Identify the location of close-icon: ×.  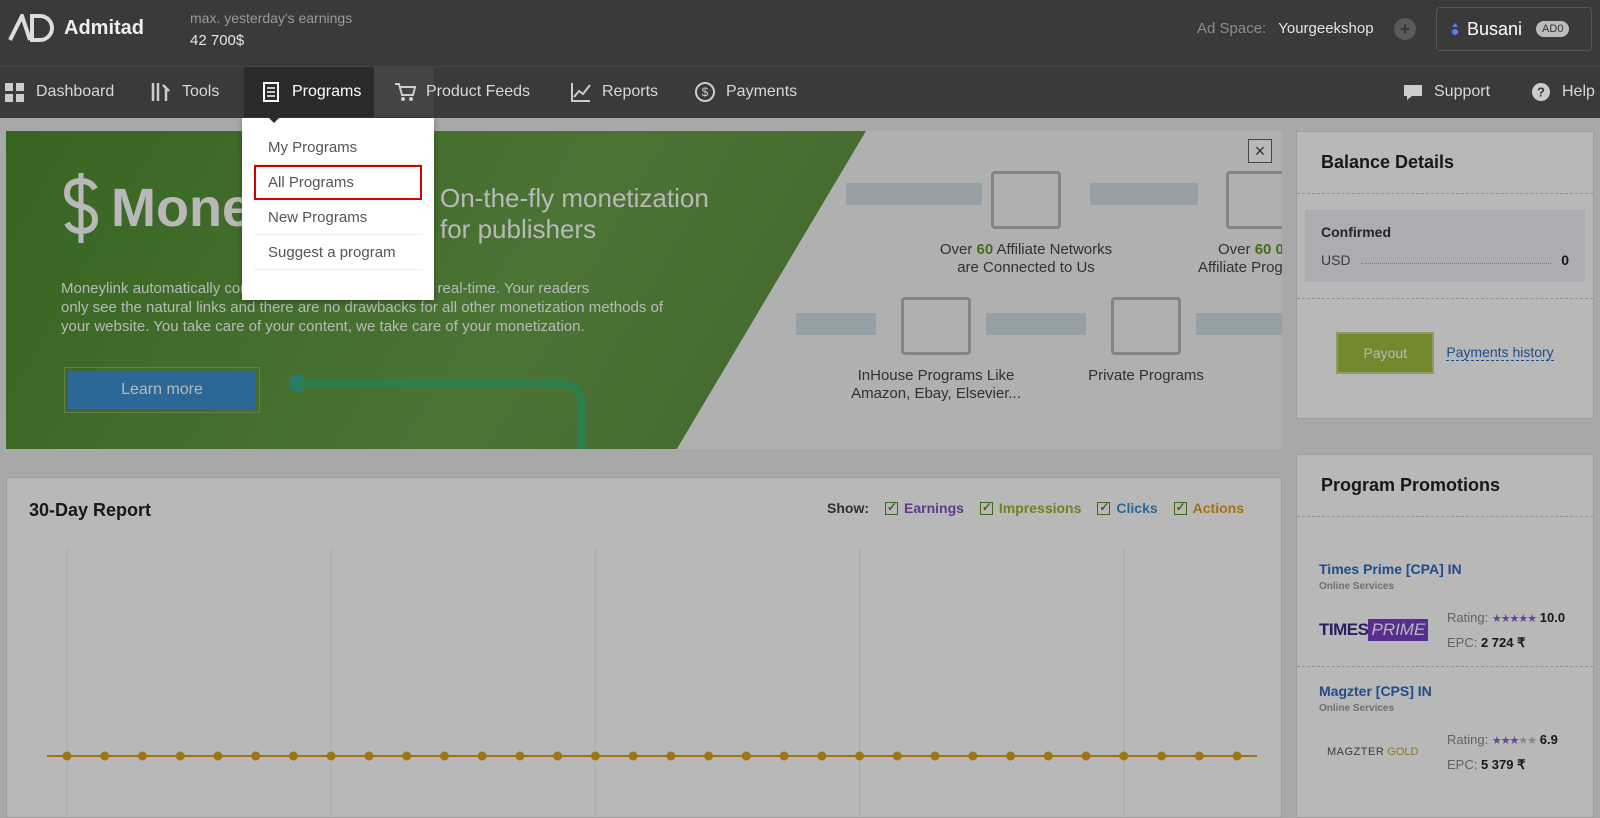
(1260, 151).